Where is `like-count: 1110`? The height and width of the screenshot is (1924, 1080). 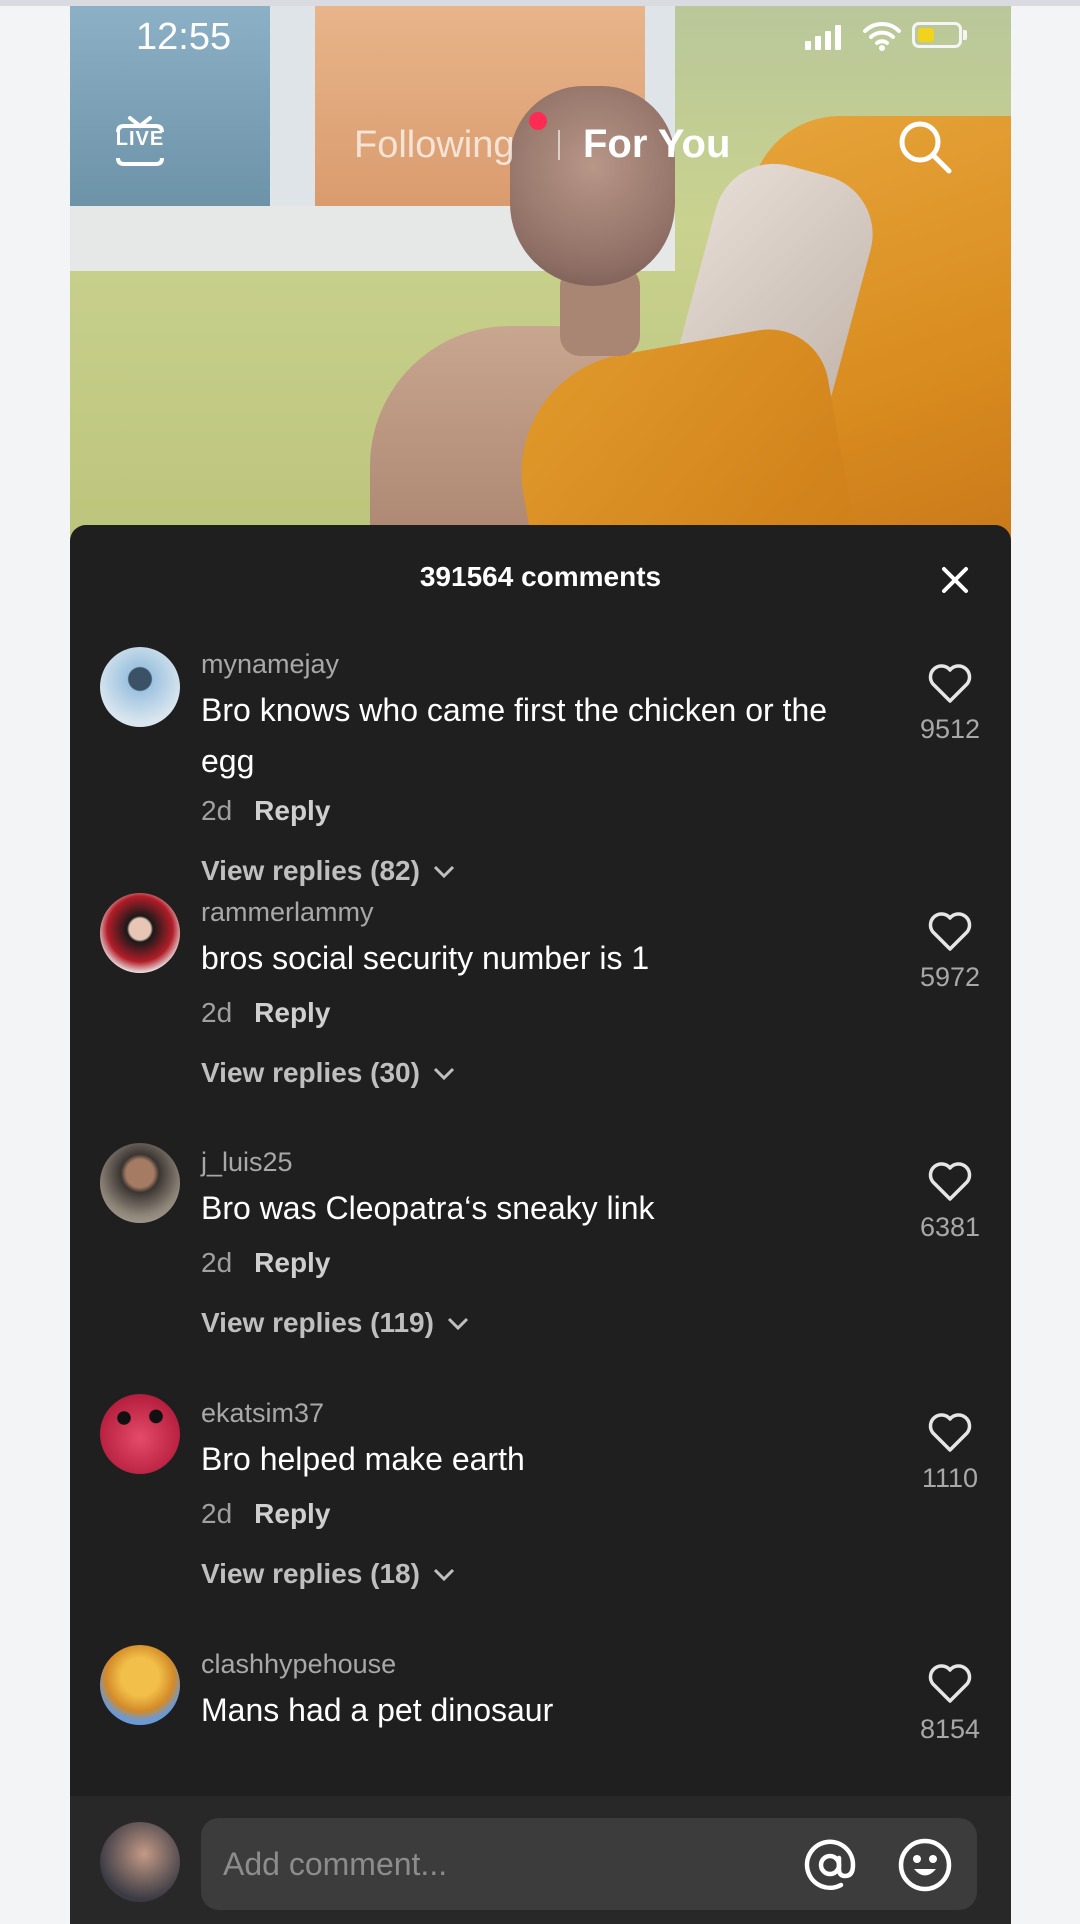 like-count: 1110 is located at coordinates (950, 1478).